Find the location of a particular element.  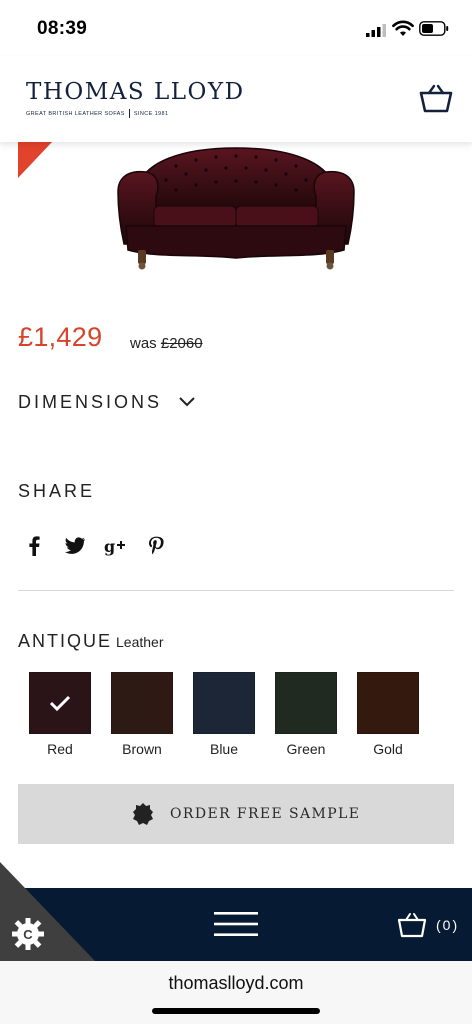

swatch-label-brown: Brown is located at coordinates (142, 749).